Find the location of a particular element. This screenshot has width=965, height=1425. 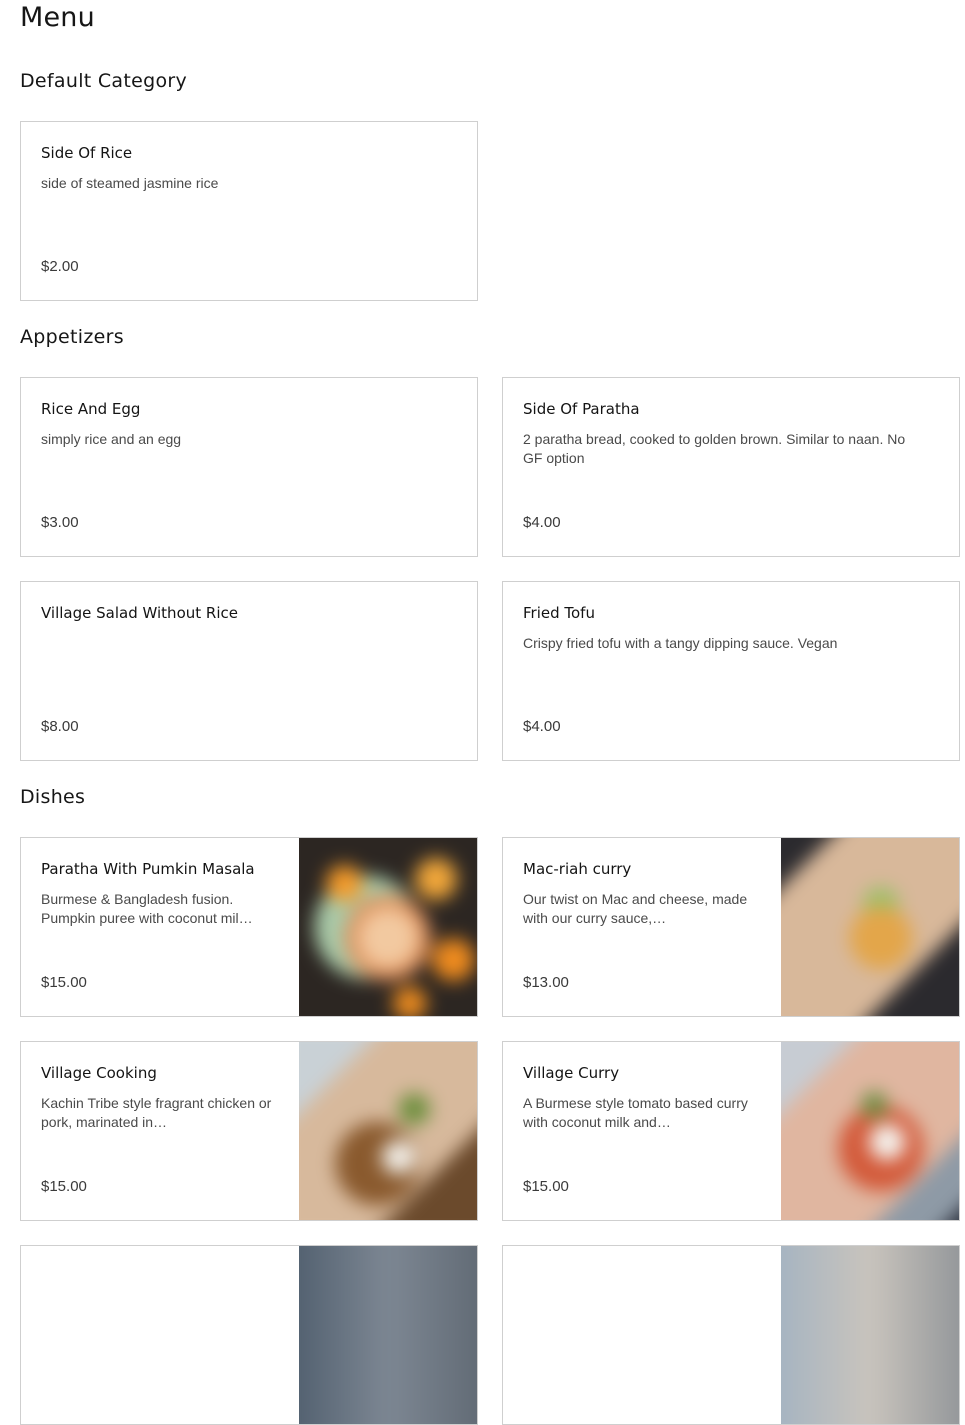

item-description: side of steamed jasmine rice is located at coordinates (130, 183).